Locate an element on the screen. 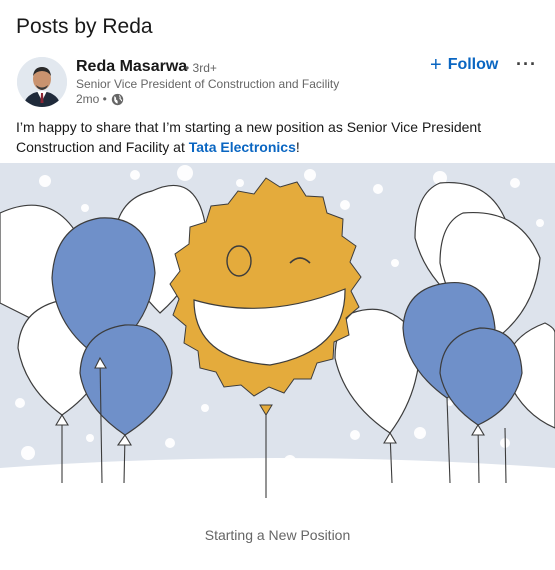 This screenshot has width=555, height=570. globe-icon is located at coordinates (117, 99).